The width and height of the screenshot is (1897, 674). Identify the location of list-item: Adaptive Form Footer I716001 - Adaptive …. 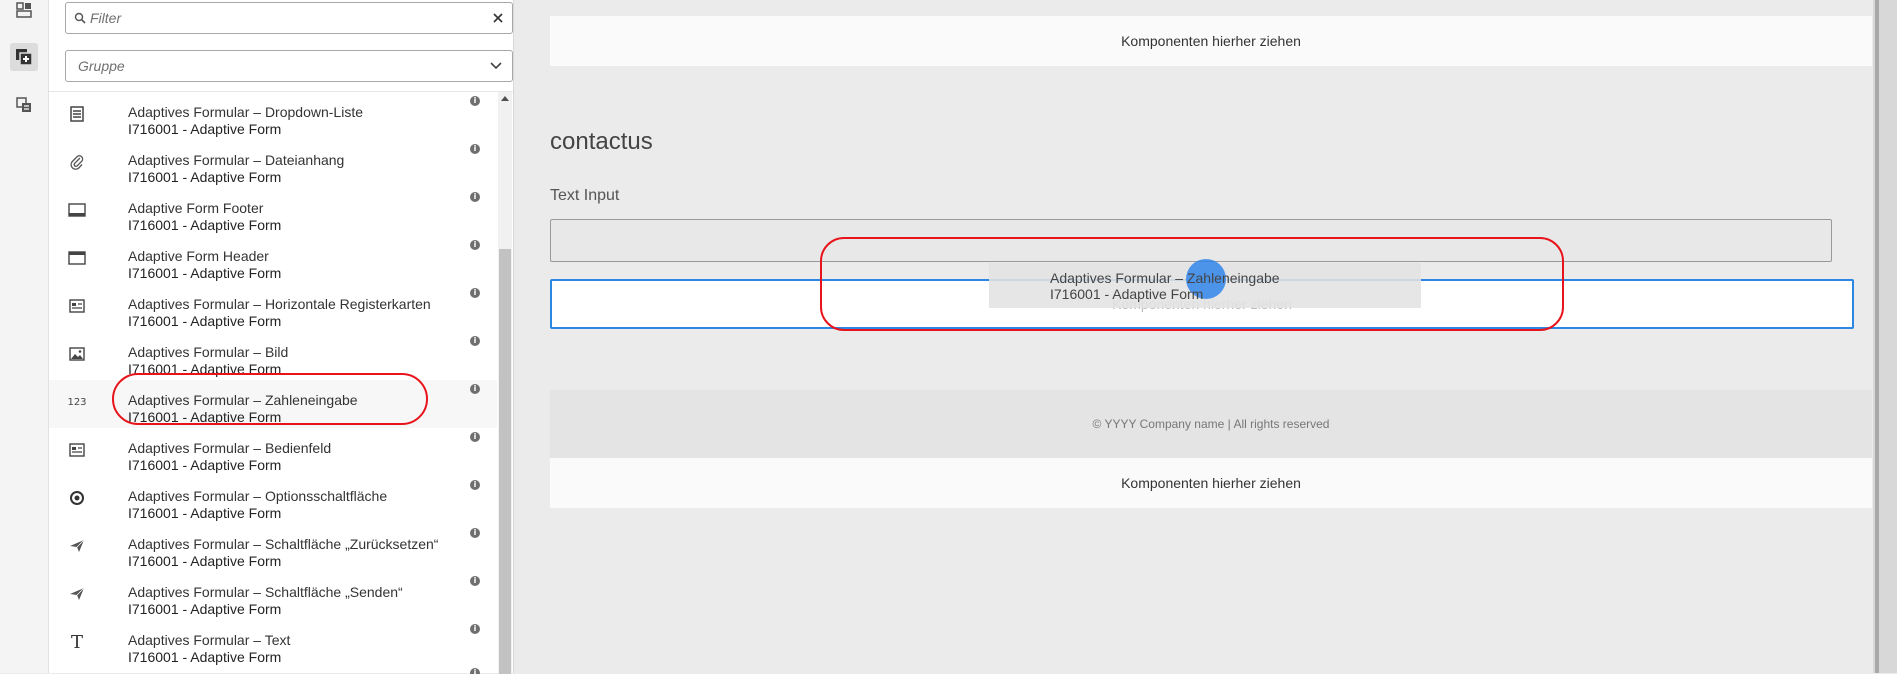
(273, 212).